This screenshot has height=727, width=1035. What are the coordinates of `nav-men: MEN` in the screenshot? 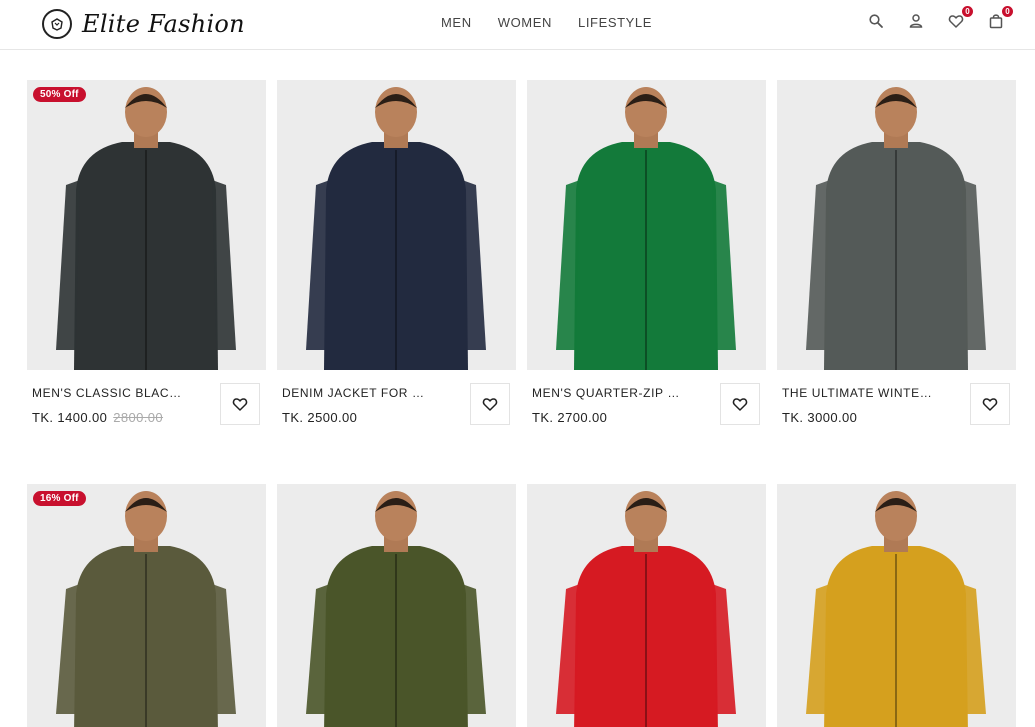 It's located at (456, 22).